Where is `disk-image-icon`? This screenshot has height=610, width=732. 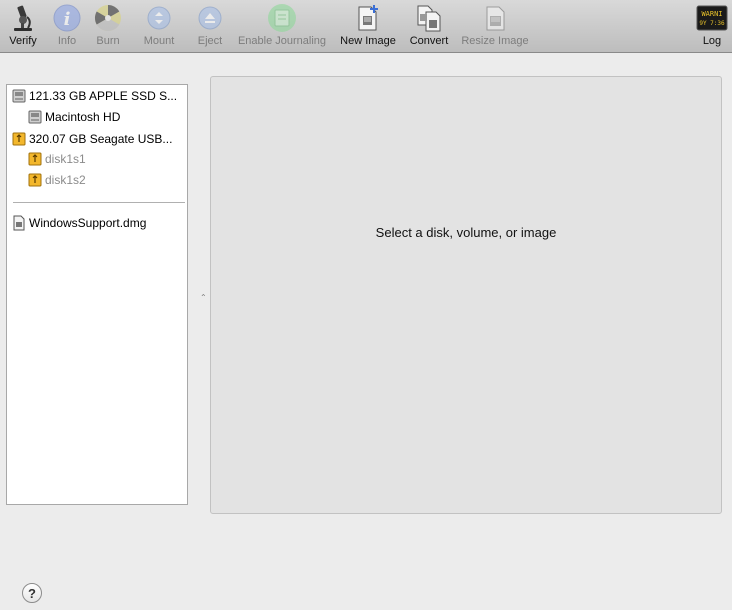
disk-image-icon is located at coordinates (19, 223).